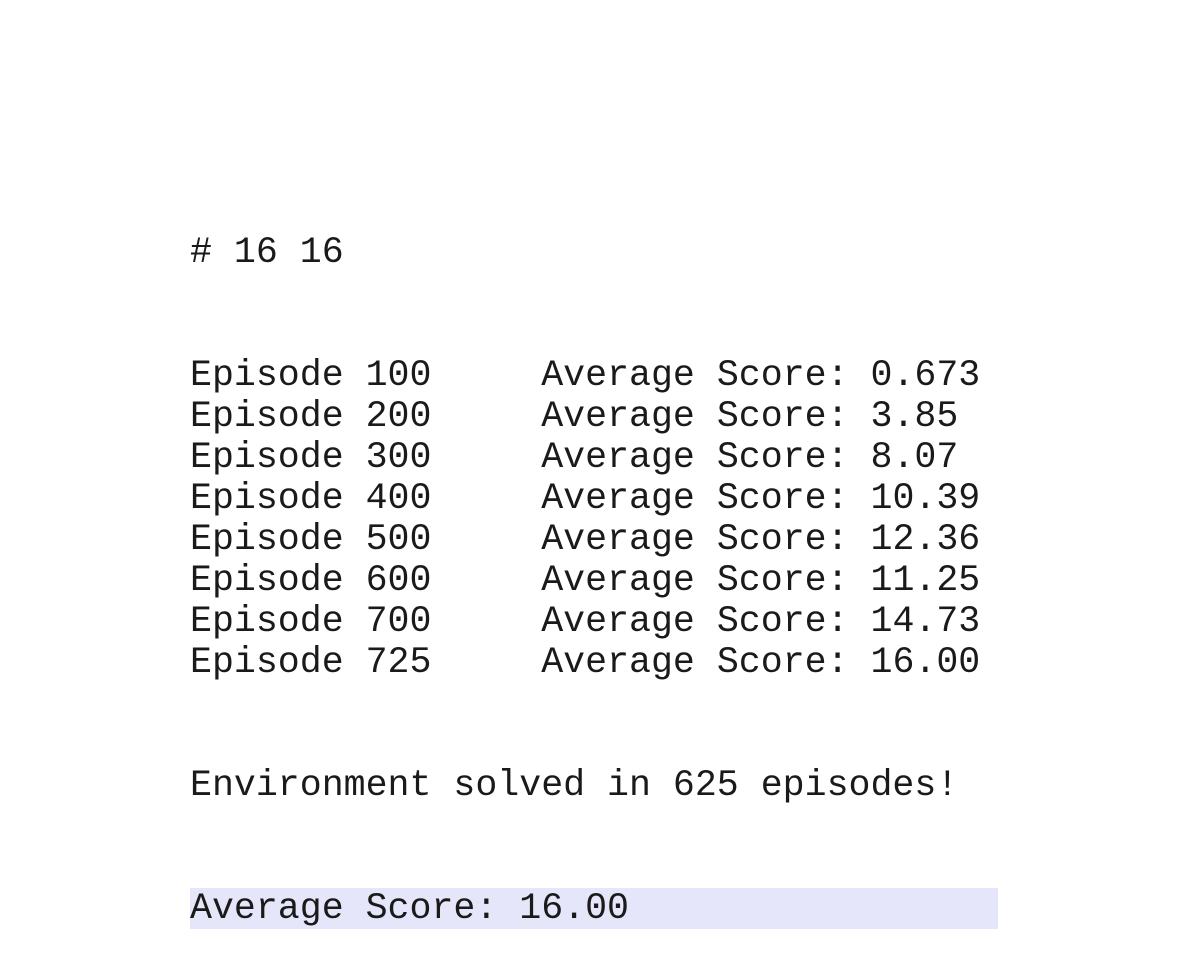 This screenshot has width=1185, height=970. I want to click on episode-number: 725, so click(398, 662).